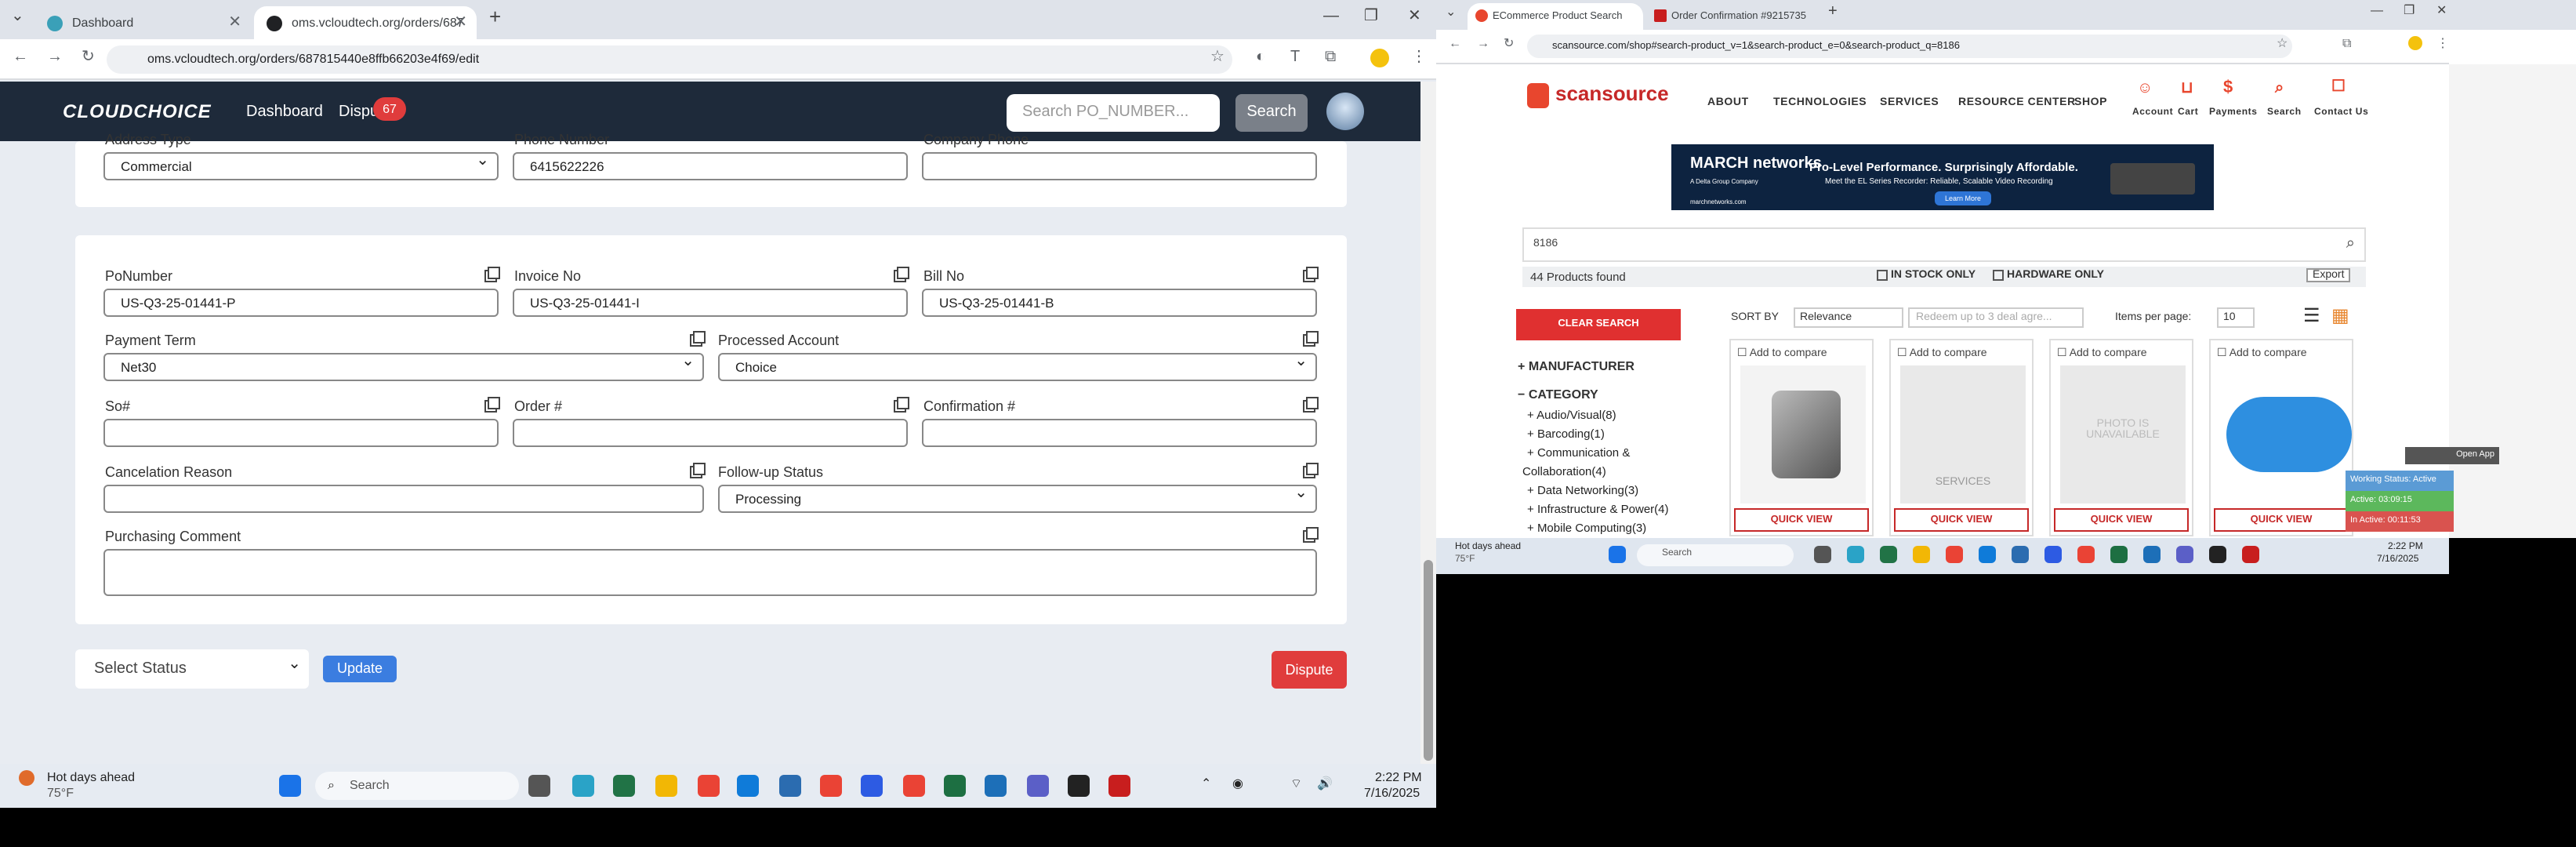 Image resolution: width=2576 pixels, height=847 pixels. Describe the element at coordinates (137, 111) in the screenshot. I see `logo: CLOUDCHOICE` at that location.